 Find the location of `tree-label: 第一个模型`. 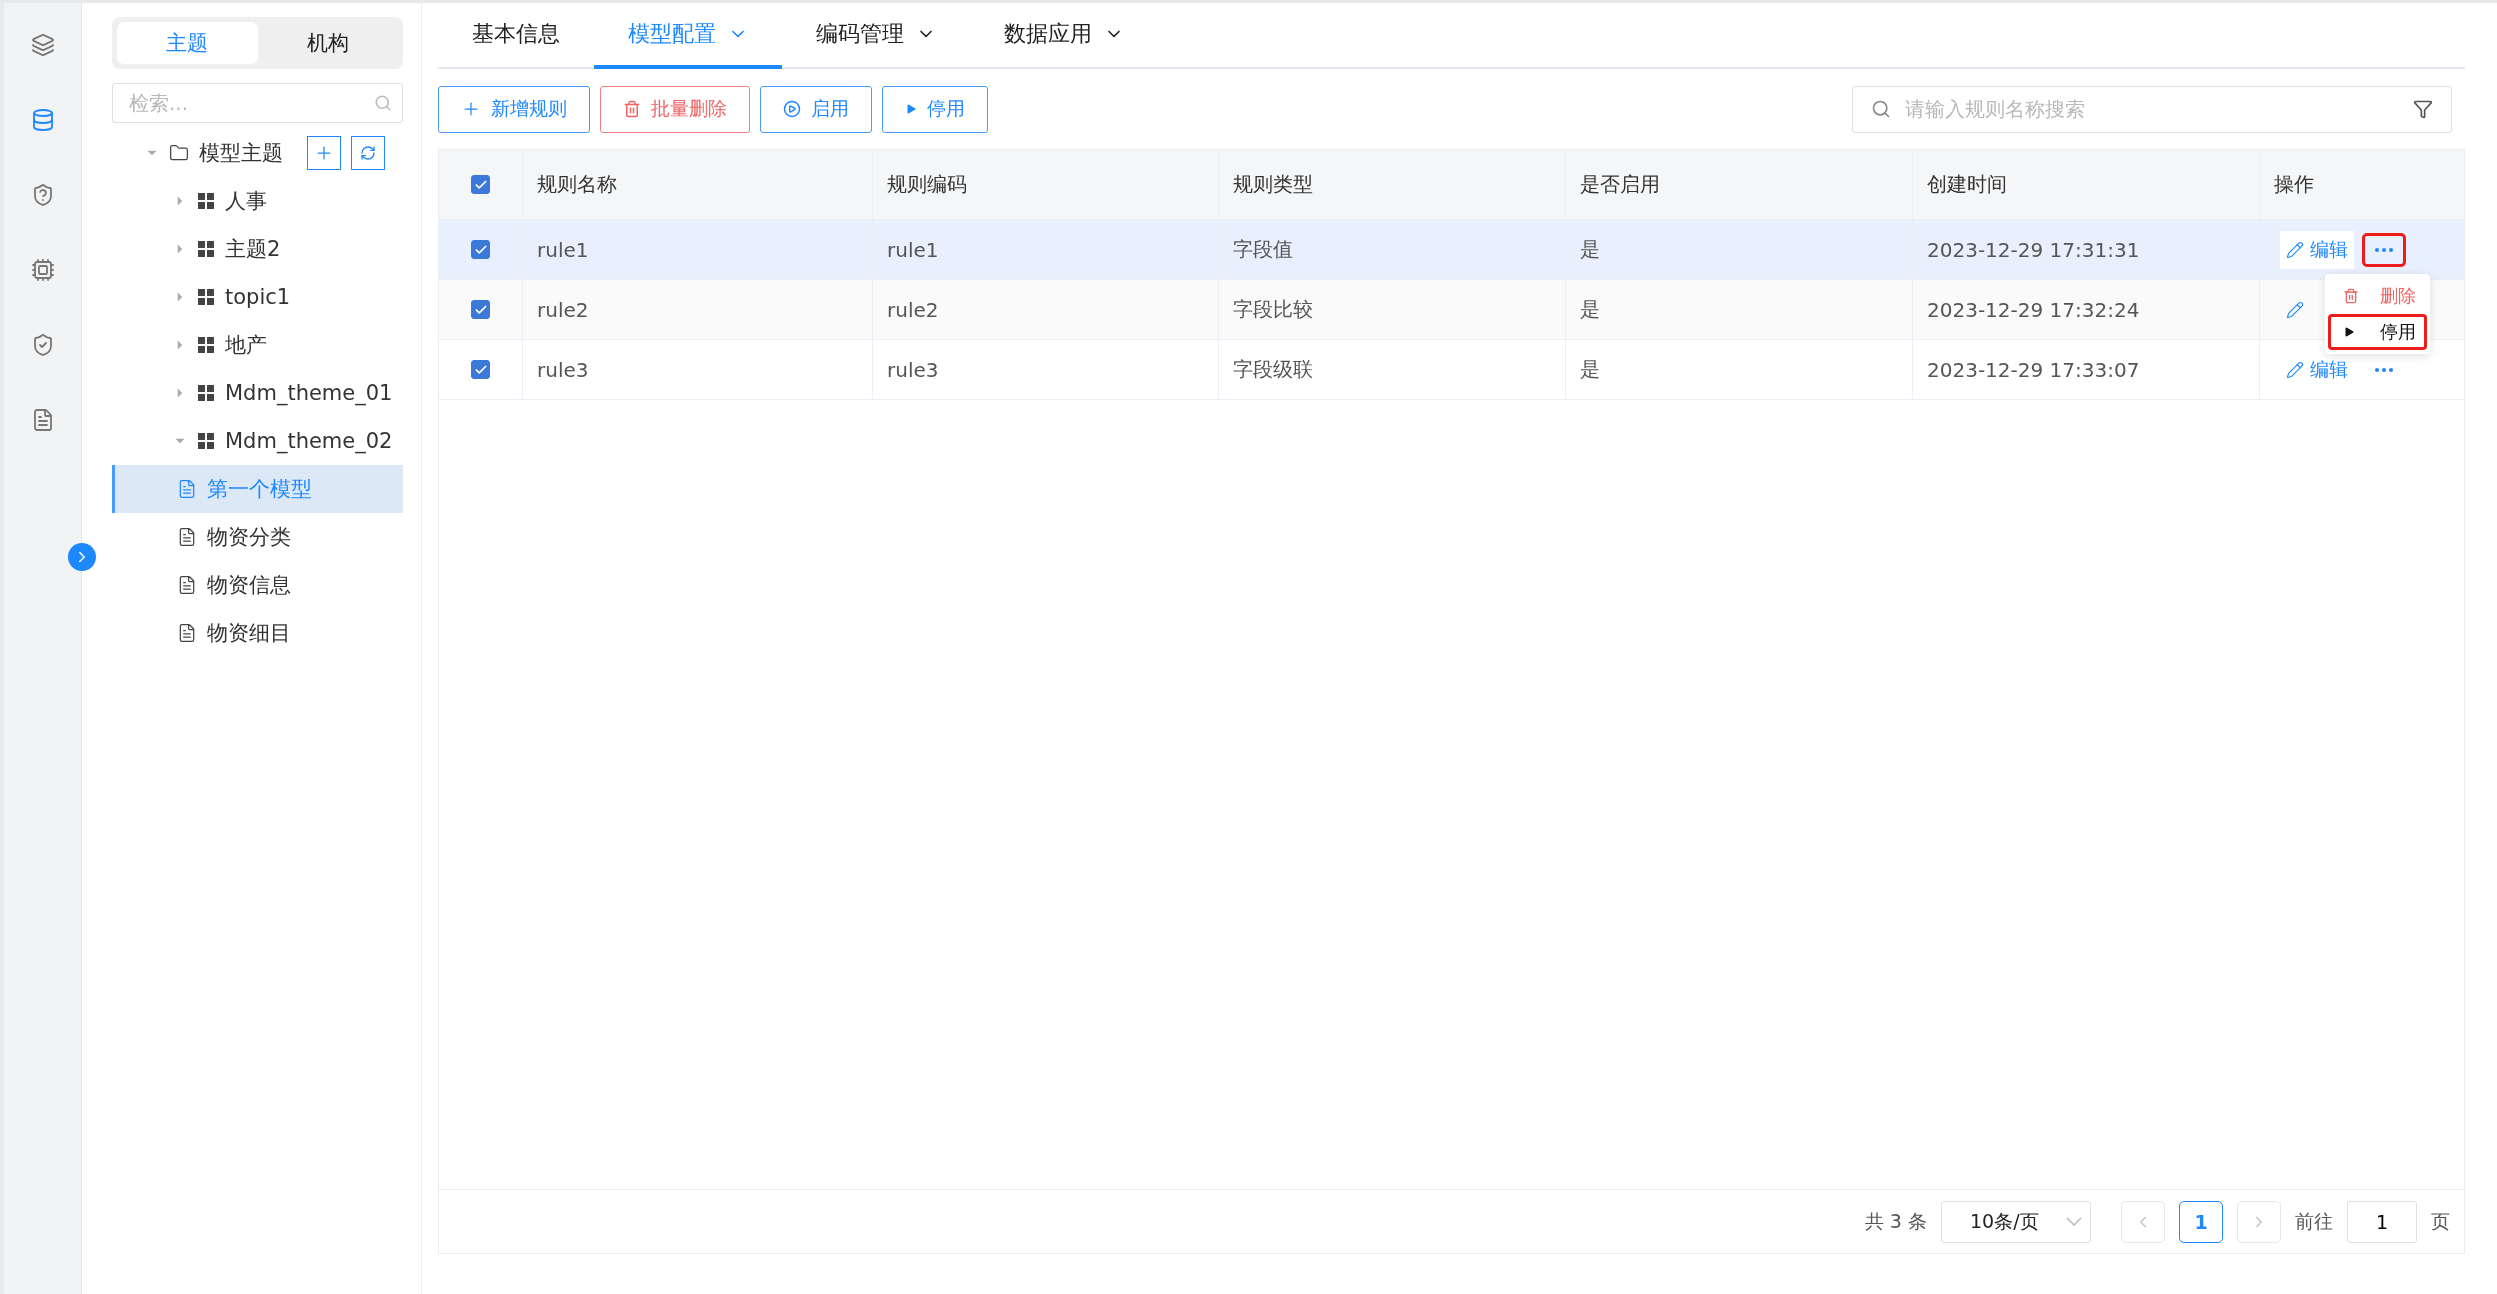

tree-label: 第一个模型 is located at coordinates (259, 489).